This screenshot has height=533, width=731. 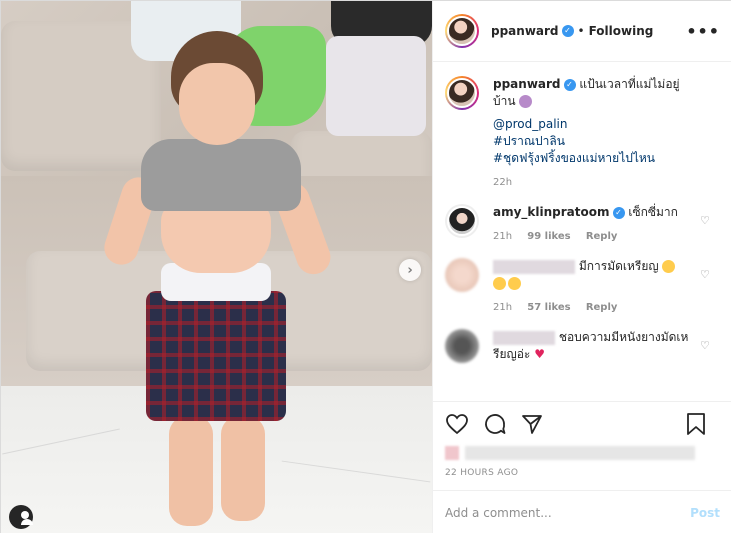 I want to click on share-send-icon, so click(x=532, y=425).